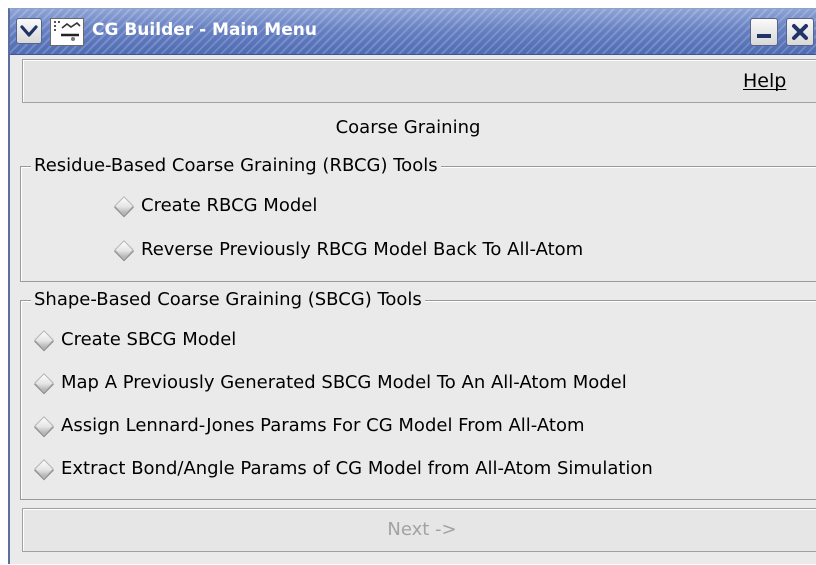  Describe the element at coordinates (419, 81) in the screenshot. I see `menu-bar: Help` at that location.